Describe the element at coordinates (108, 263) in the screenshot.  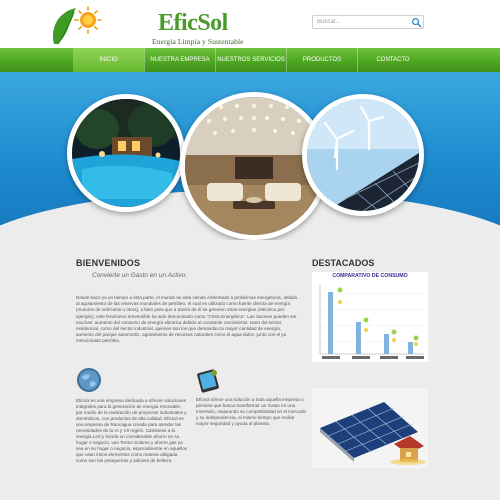
I see `welcome-title: BIENVENIDOS` at that location.